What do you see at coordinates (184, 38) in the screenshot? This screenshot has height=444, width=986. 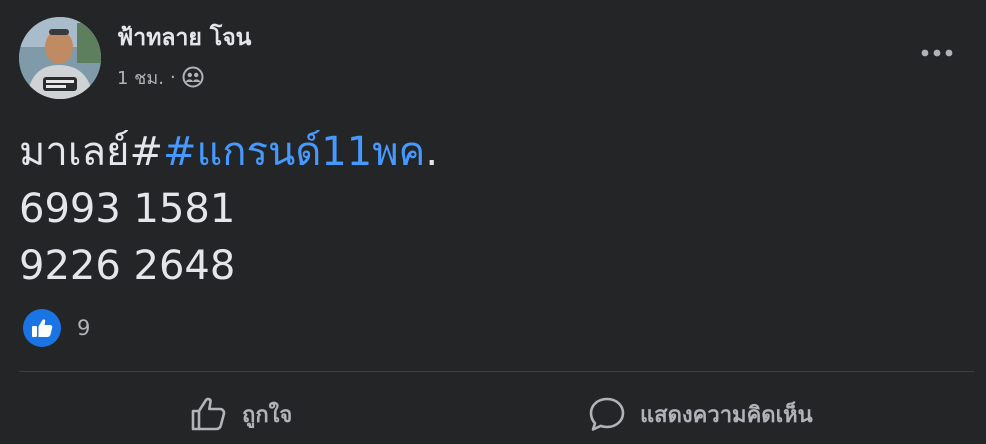 I see `author-name: ฟ้าทลาย โจน` at bounding box center [184, 38].